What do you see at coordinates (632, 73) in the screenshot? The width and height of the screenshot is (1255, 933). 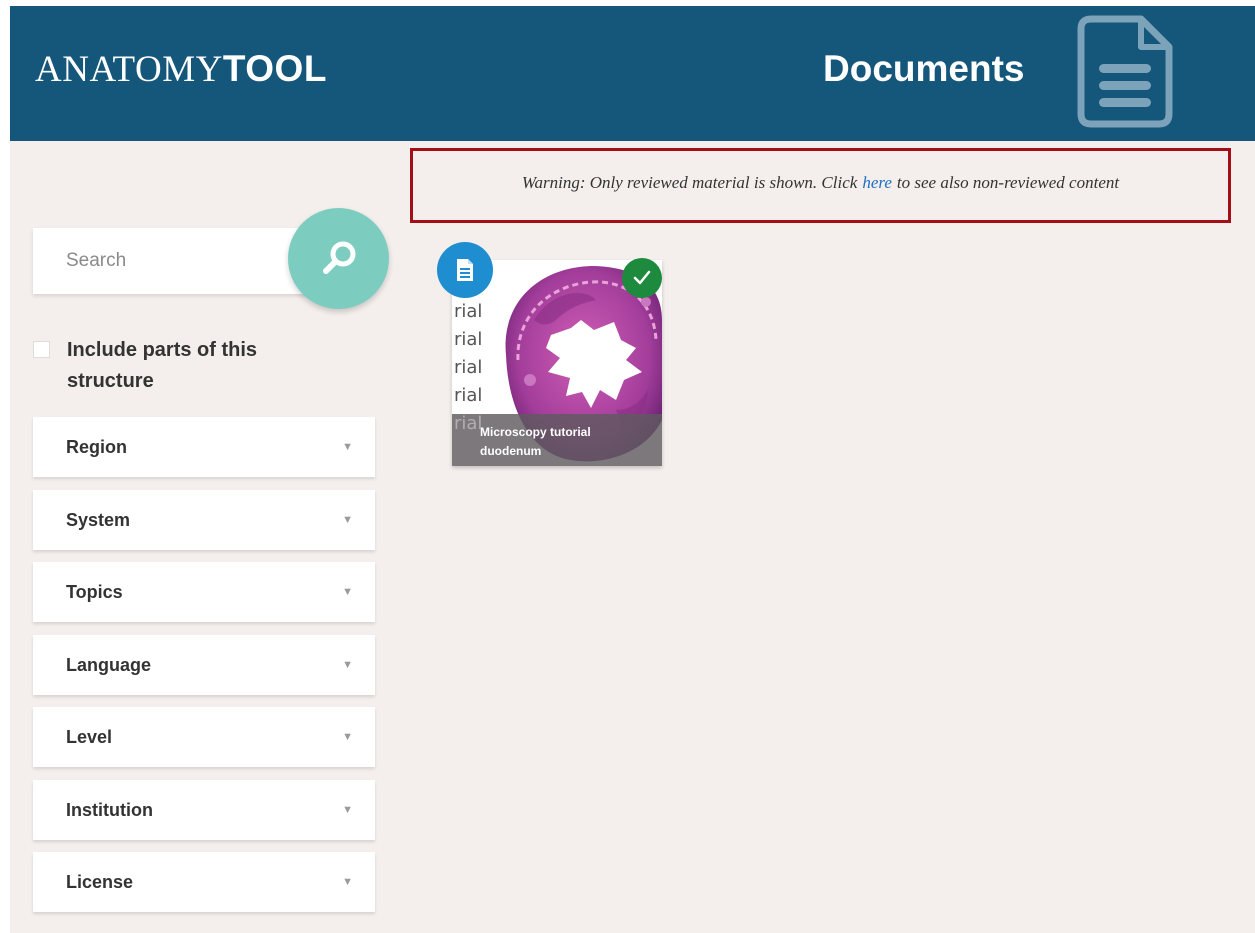 I see `site-header: ANATOMYTOOL Documents` at bounding box center [632, 73].